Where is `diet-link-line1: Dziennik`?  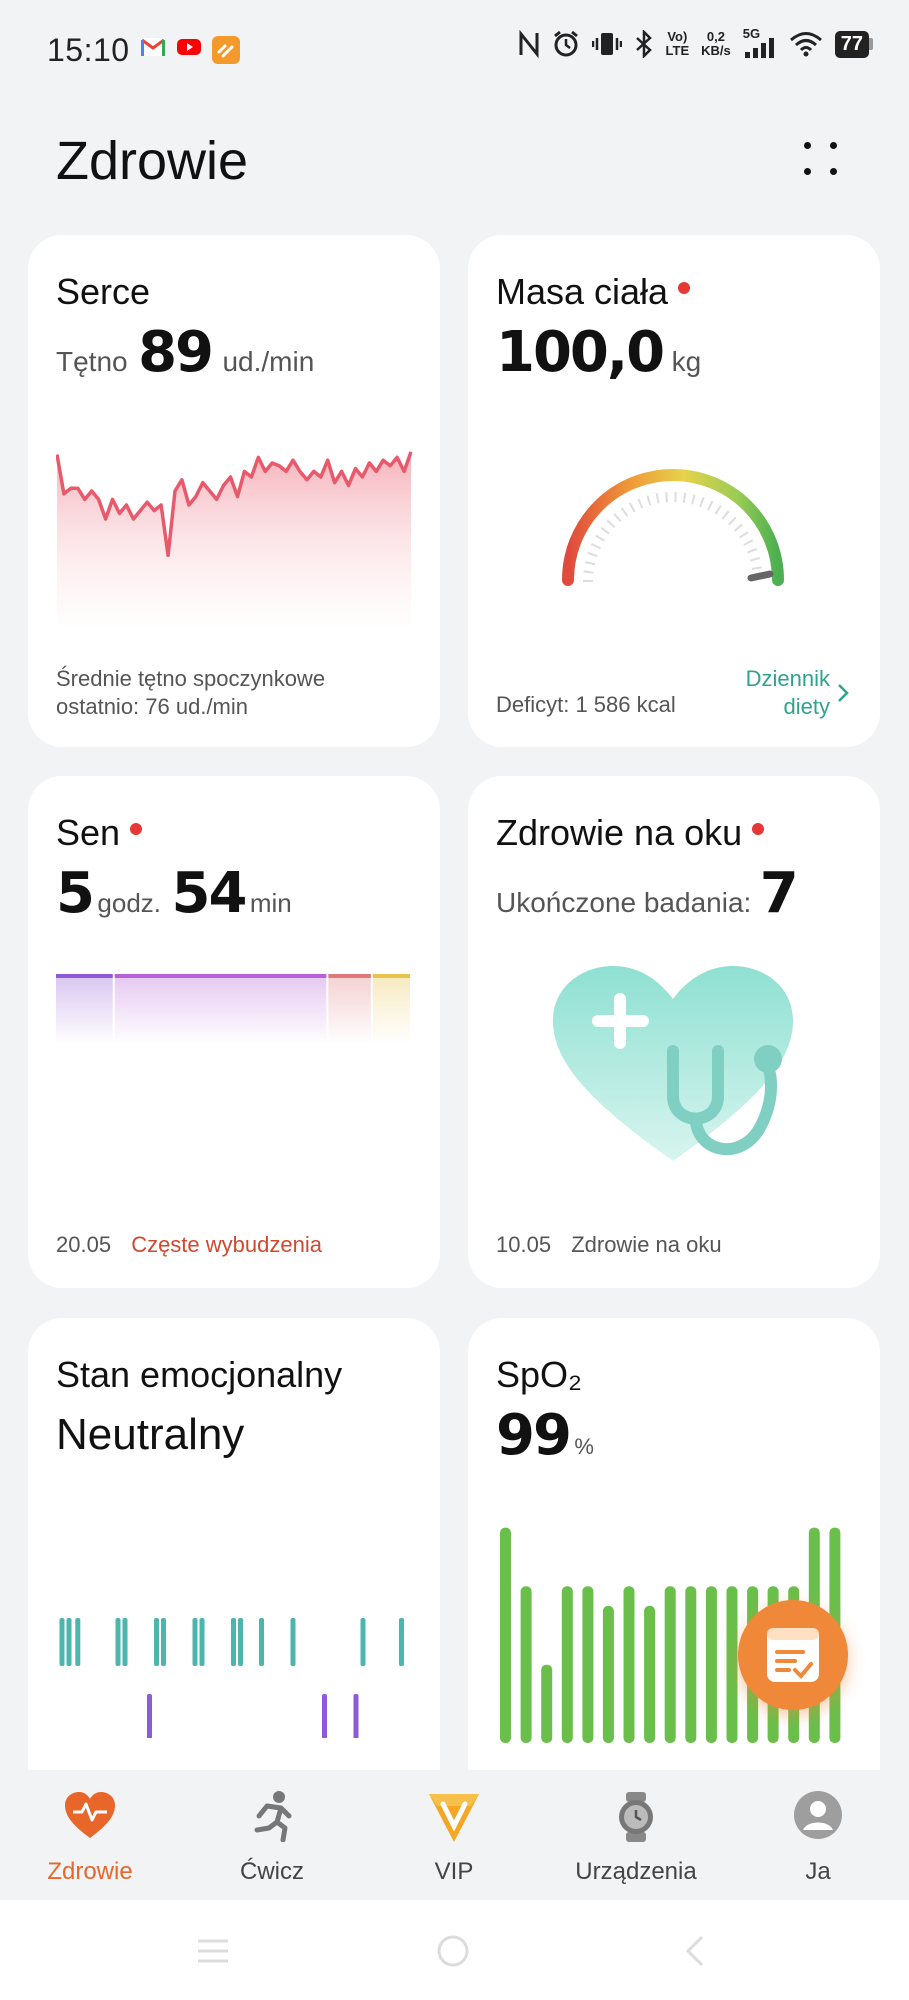 diet-link-line1: Dziennik is located at coordinates (787, 678).